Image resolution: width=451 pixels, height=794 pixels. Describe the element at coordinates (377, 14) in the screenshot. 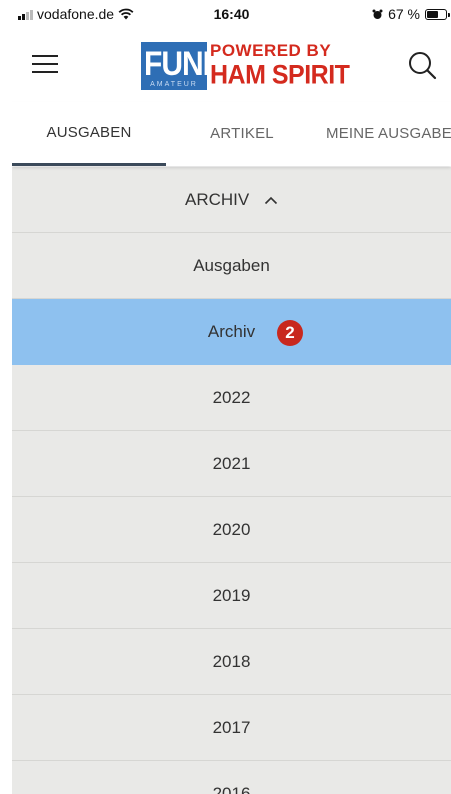

I see `alarm-icon` at that location.